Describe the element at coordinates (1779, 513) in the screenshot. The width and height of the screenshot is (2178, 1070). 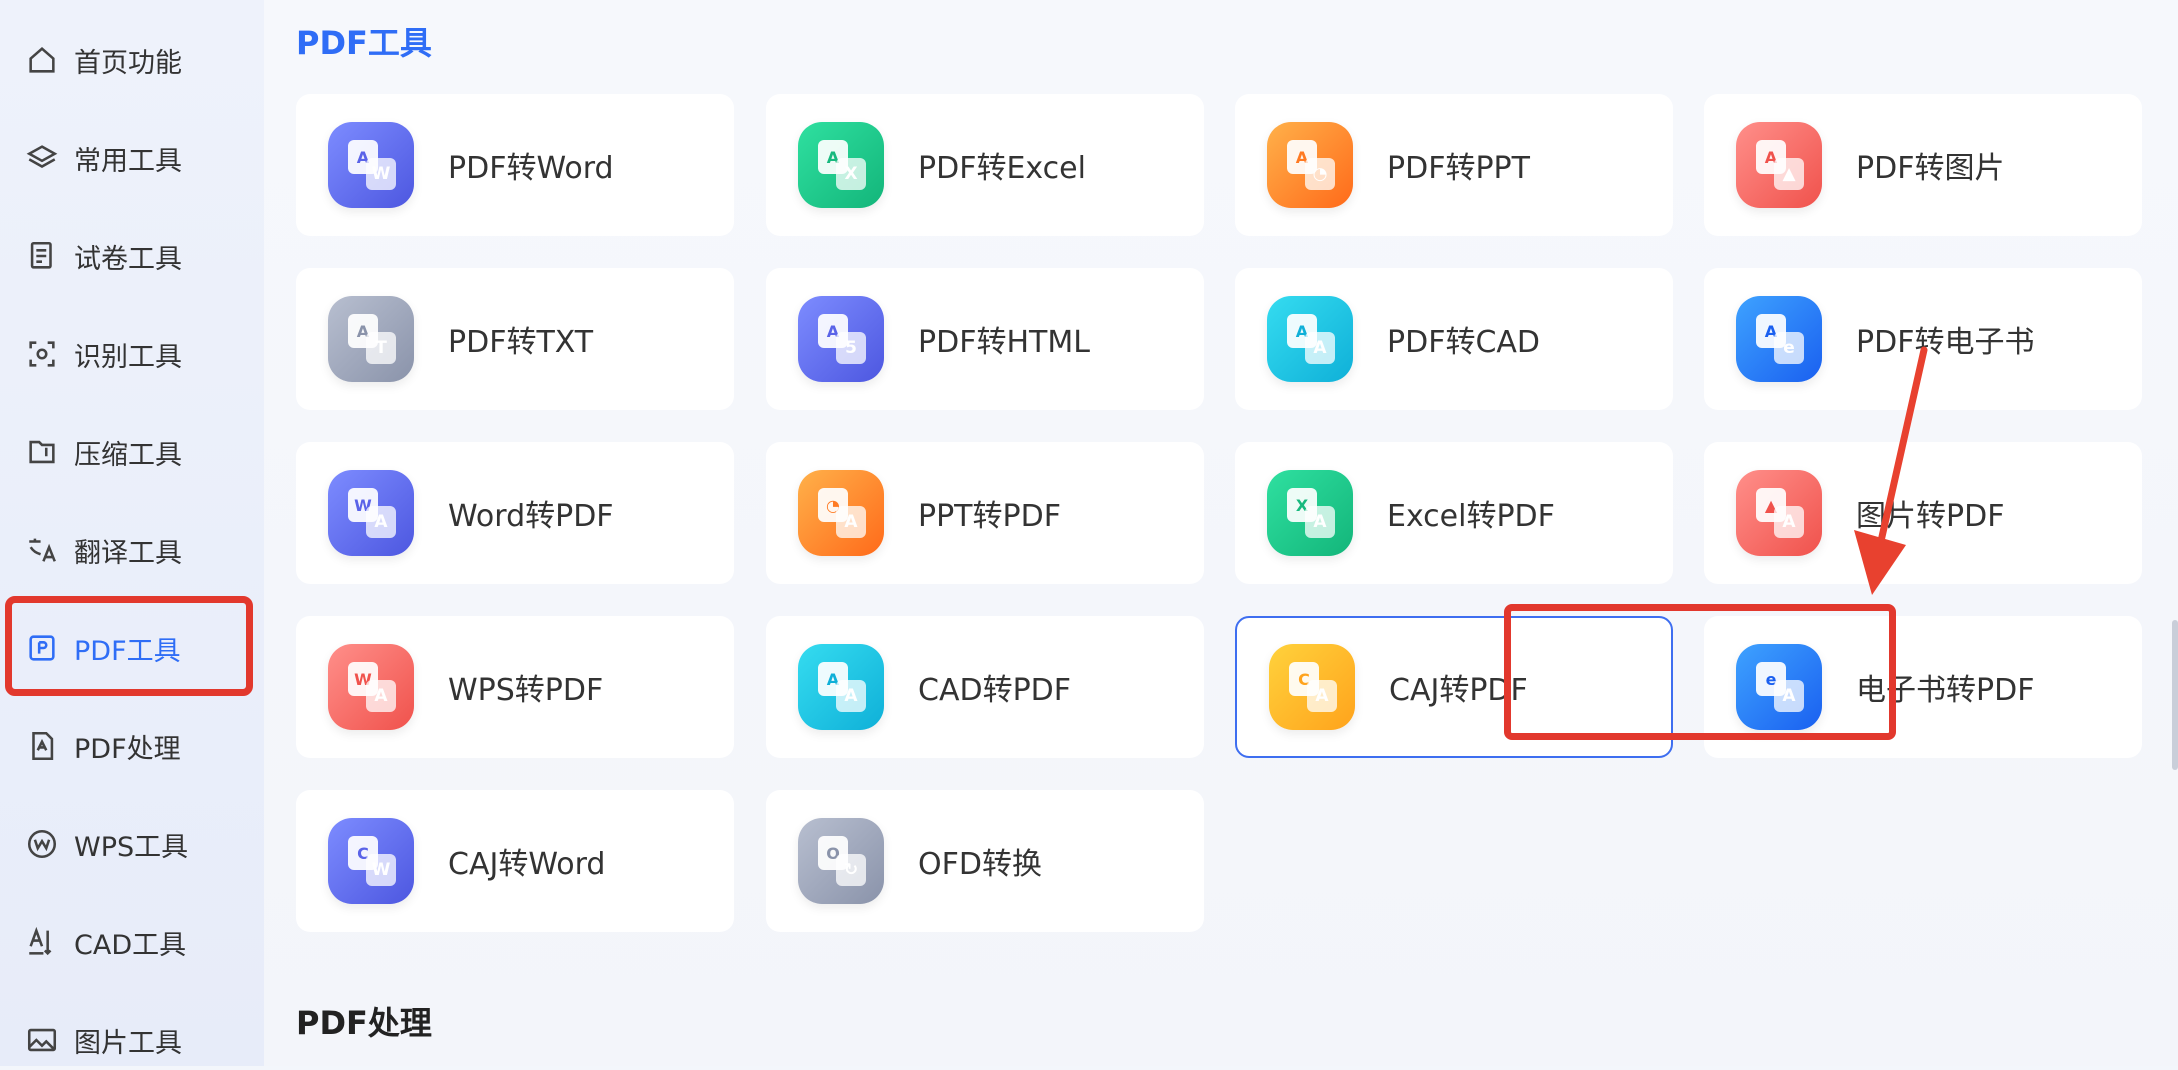
I see `image-to-pdf-icon: ▲ A` at that location.